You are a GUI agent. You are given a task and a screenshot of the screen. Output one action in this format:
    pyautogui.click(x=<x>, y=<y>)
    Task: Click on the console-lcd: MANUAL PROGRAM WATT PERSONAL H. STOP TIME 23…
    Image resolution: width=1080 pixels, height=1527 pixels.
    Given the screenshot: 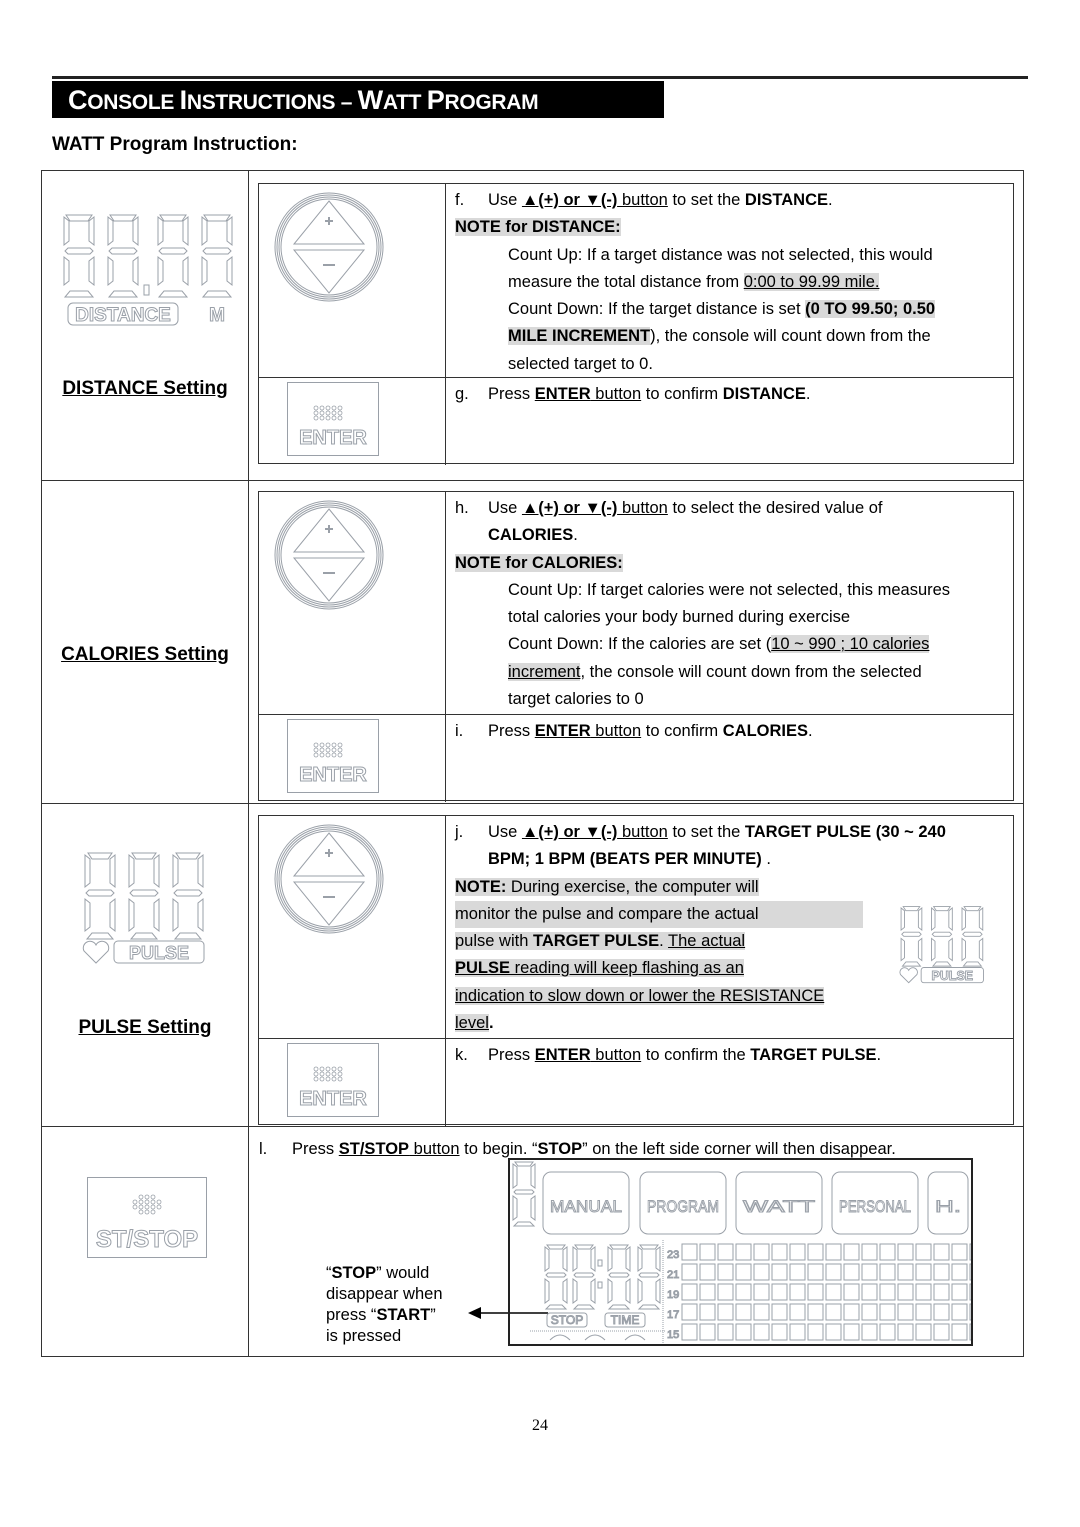 What is the action you would take?
    pyautogui.click(x=741, y=1252)
    